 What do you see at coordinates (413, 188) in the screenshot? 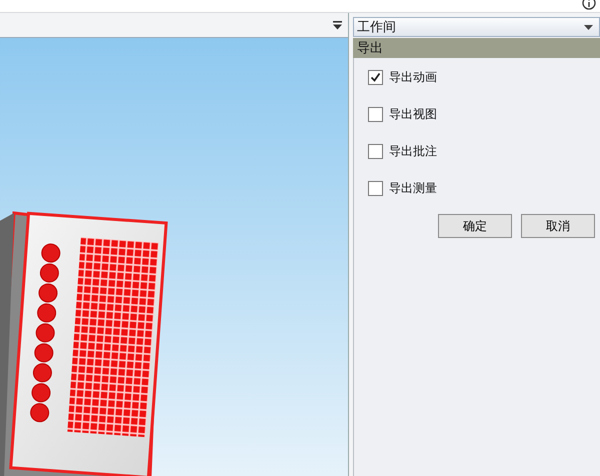
I see `checkbox-label: 导出测量` at bounding box center [413, 188].